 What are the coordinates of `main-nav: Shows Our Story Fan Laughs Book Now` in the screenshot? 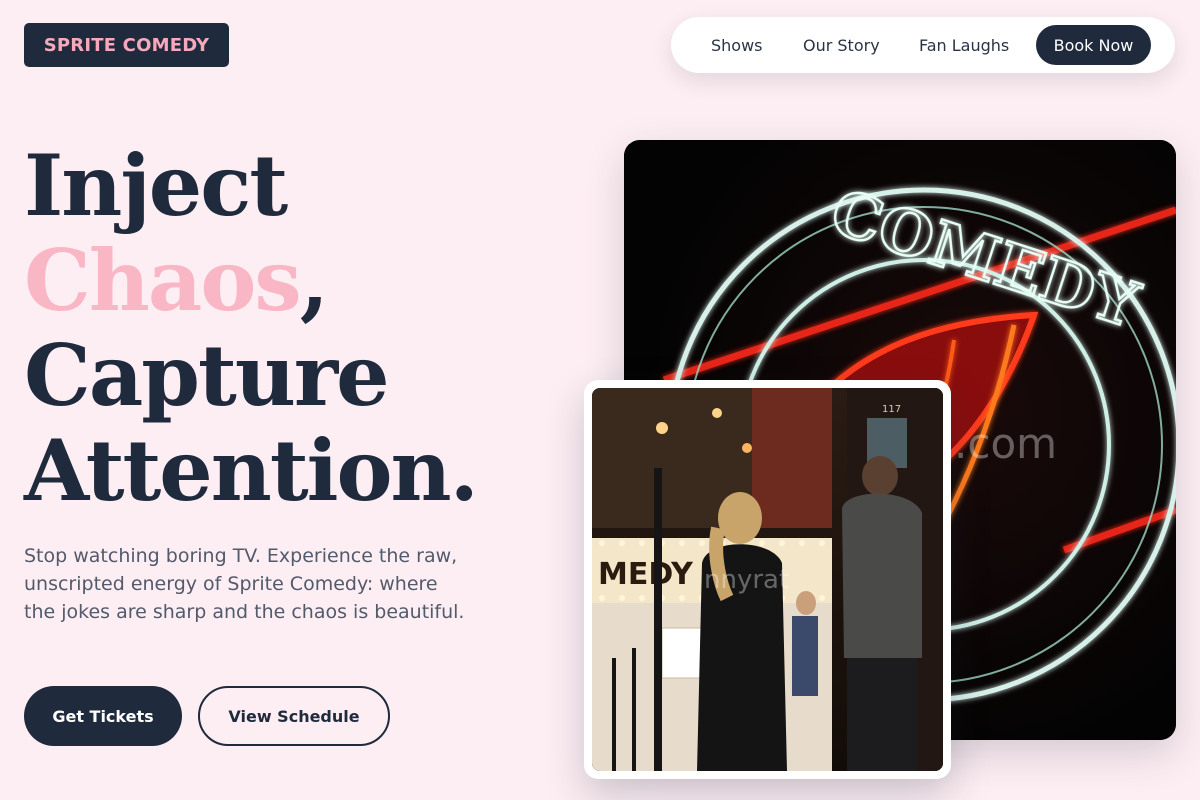 It's located at (923, 45).